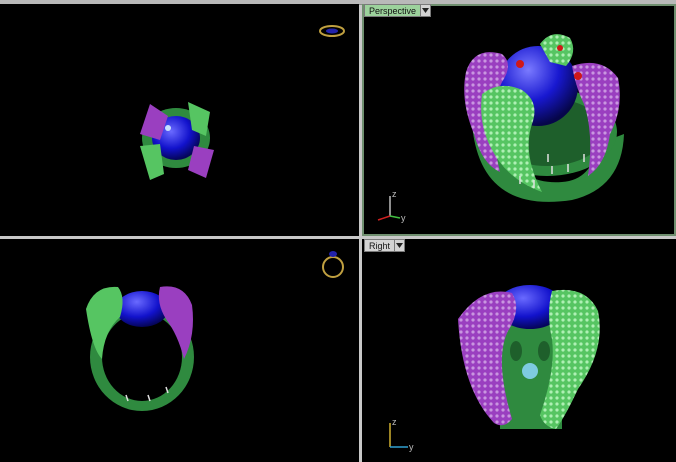 The height and width of the screenshot is (462, 676). What do you see at coordinates (177, 141) in the screenshot?
I see `top-view-model` at bounding box center [177, 141].